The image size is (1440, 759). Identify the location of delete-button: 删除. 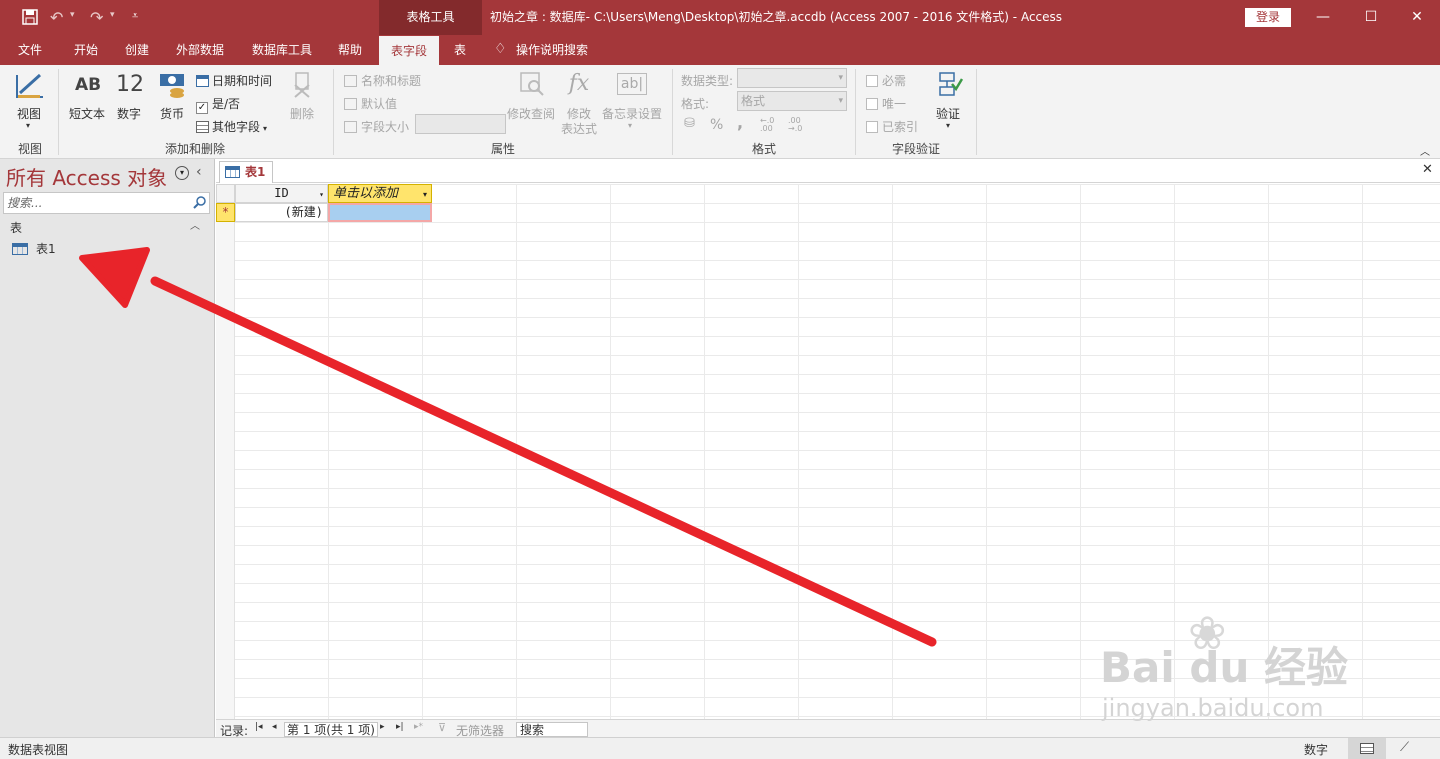
(302, 101).